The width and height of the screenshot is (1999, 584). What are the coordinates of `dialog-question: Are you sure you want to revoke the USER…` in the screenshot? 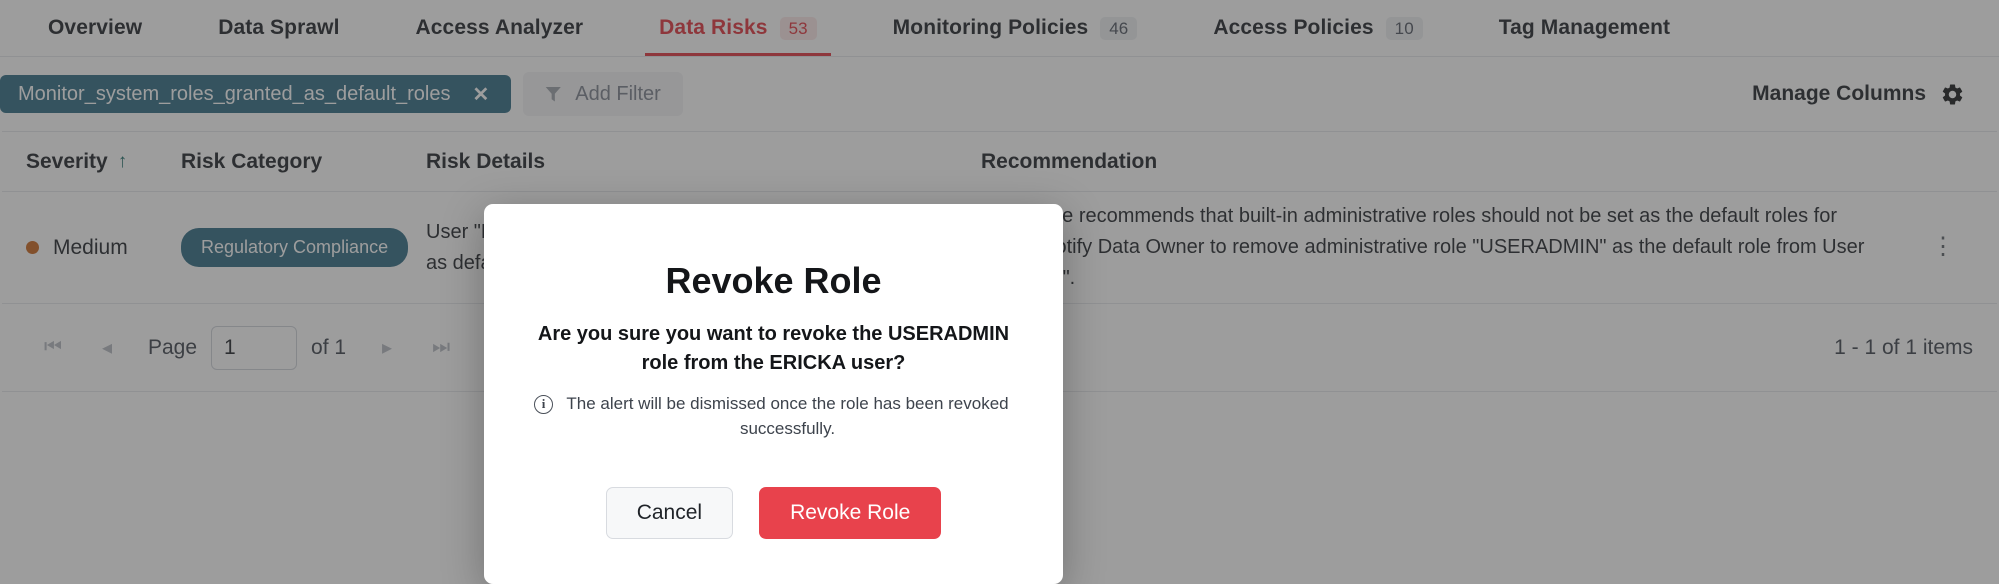 It's located at (773, 348).